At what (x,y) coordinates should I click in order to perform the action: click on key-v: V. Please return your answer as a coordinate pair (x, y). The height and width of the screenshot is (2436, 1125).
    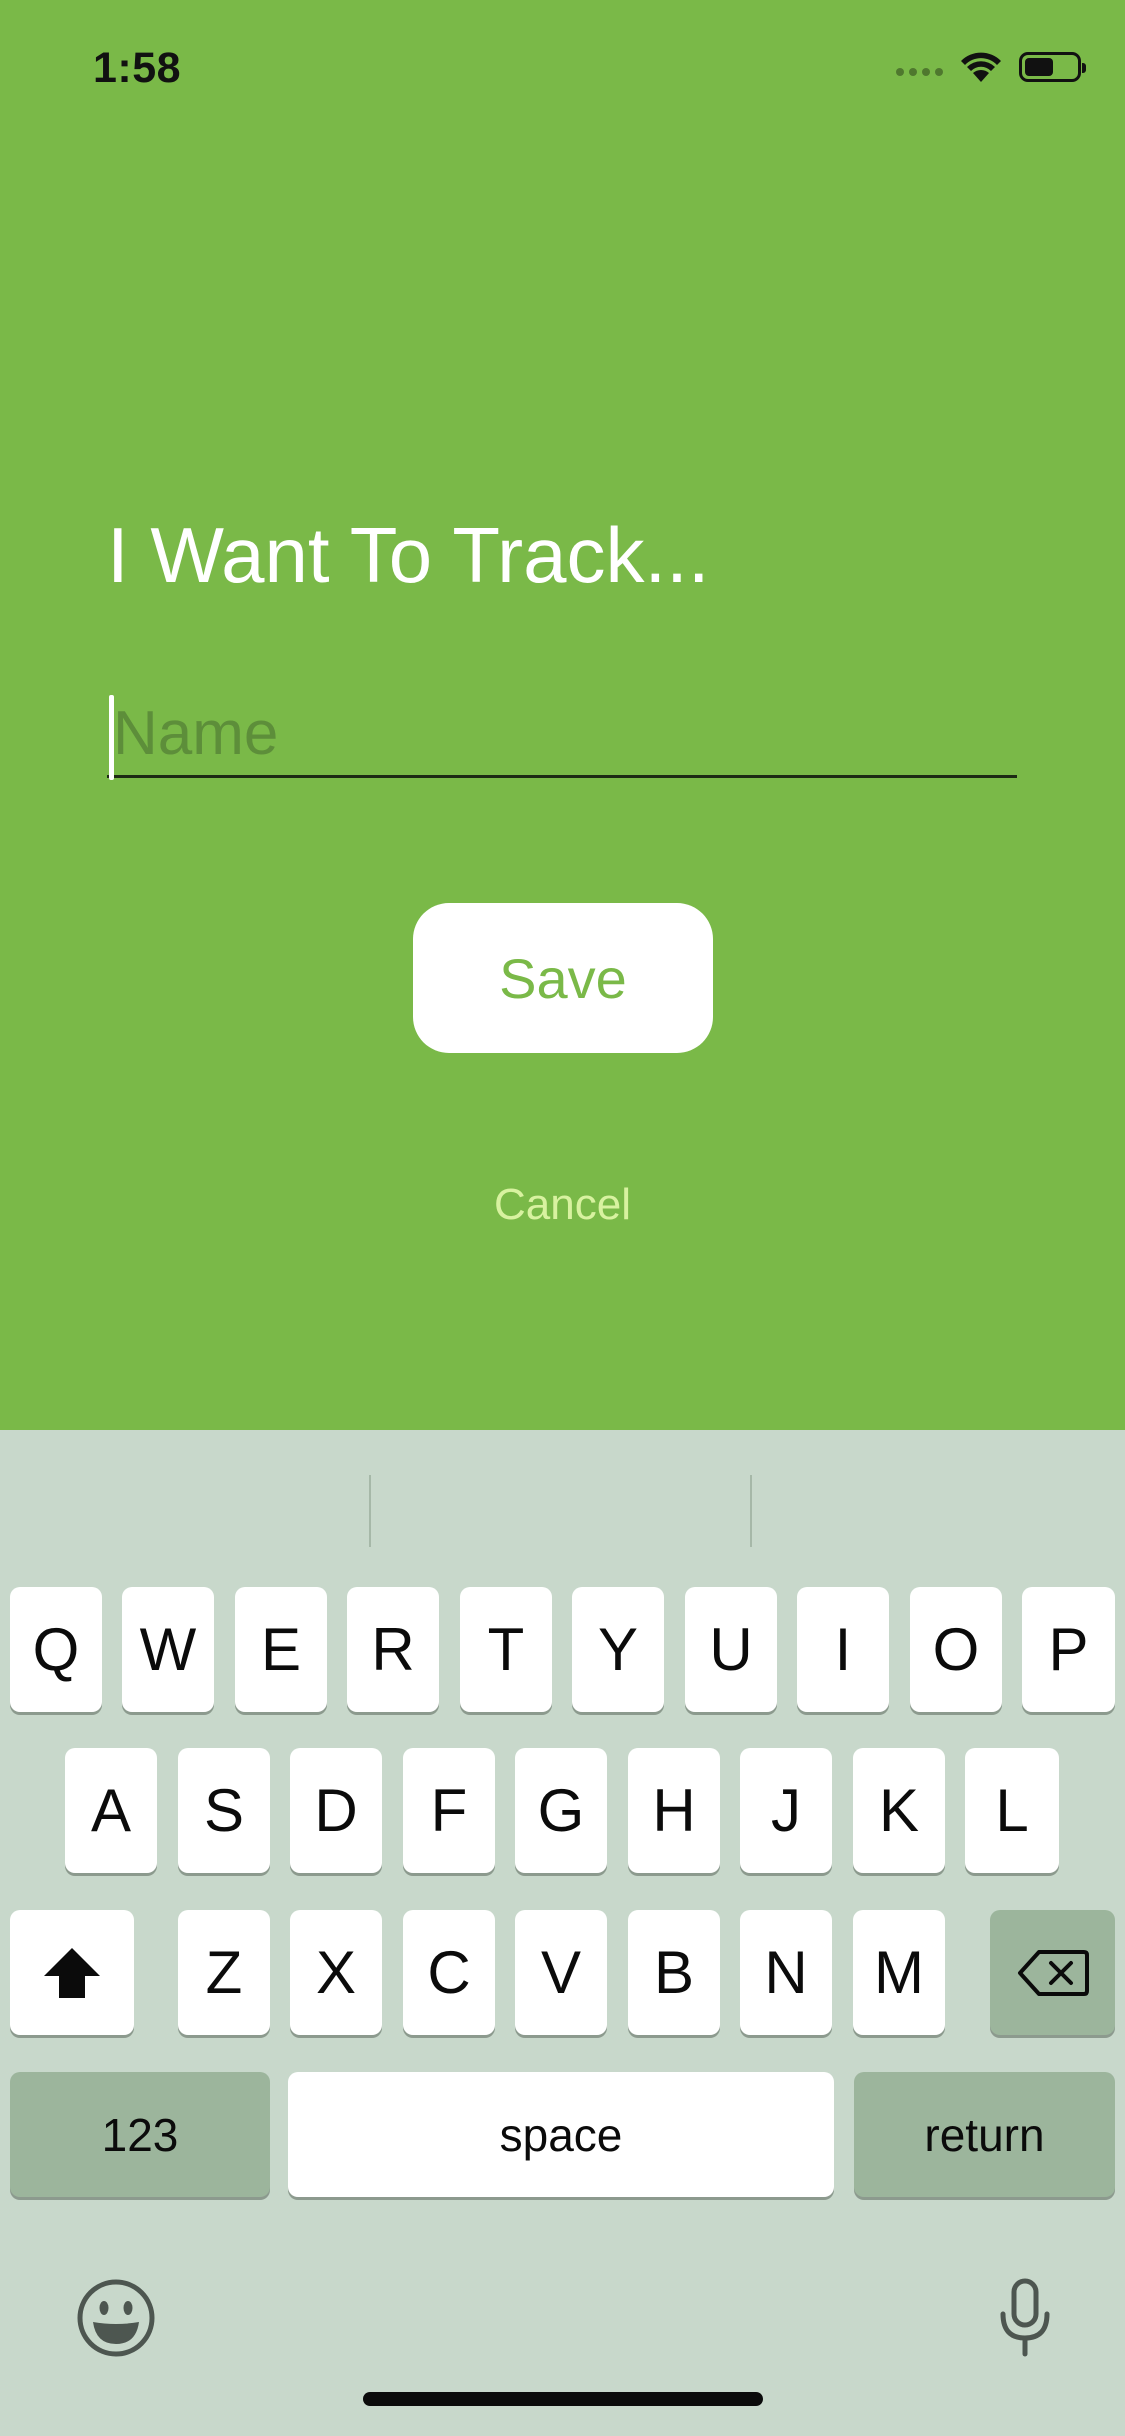
    Looking at the image, I should click on (561, 1972).